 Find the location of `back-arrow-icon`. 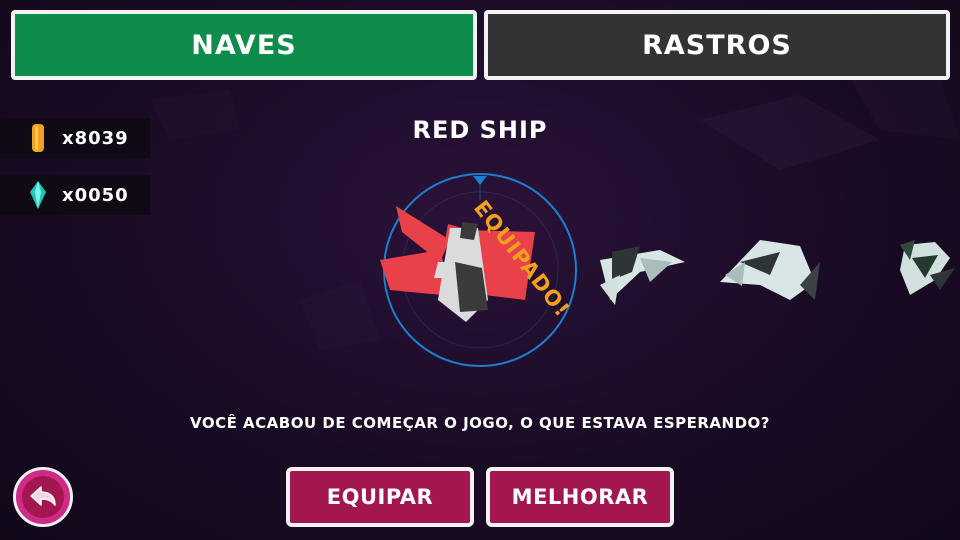

back-arrow-icon is located at coordinates (43, 496).